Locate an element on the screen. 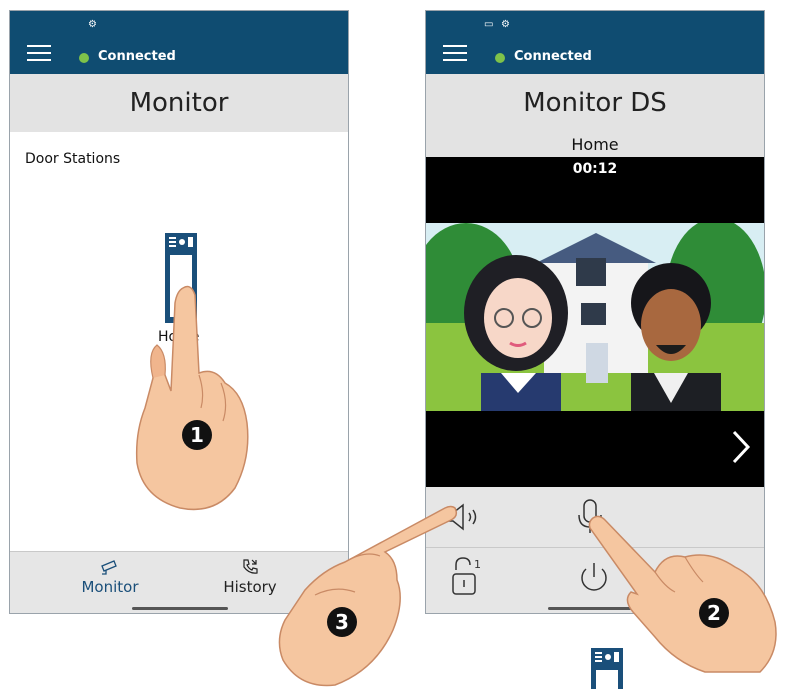  tab-monitor-label: Monitor is located at coordinates (110, 587).